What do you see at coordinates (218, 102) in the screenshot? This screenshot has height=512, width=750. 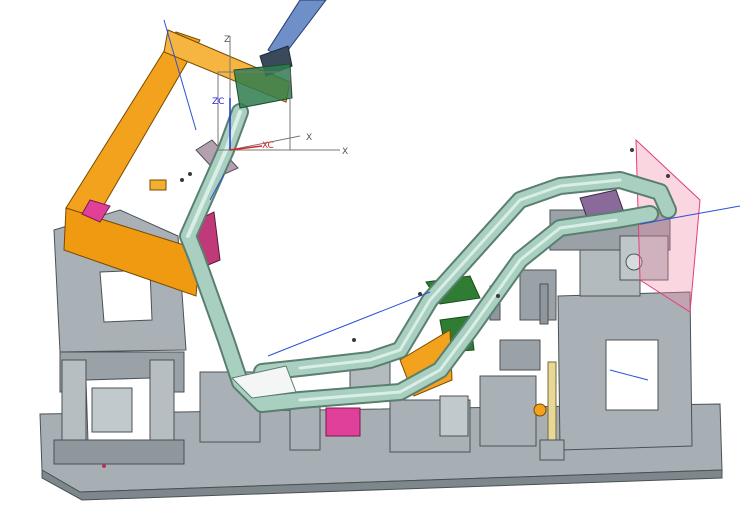 I see `zc-axis-label: ZC` at bounding box center [218, 102].